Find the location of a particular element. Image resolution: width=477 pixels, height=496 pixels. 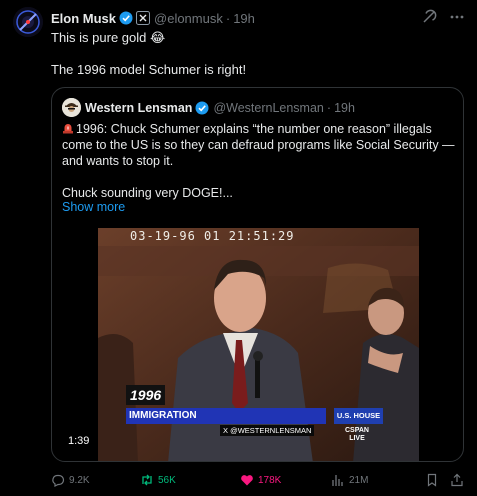

siren-icon is located at coordinates (68, 128).